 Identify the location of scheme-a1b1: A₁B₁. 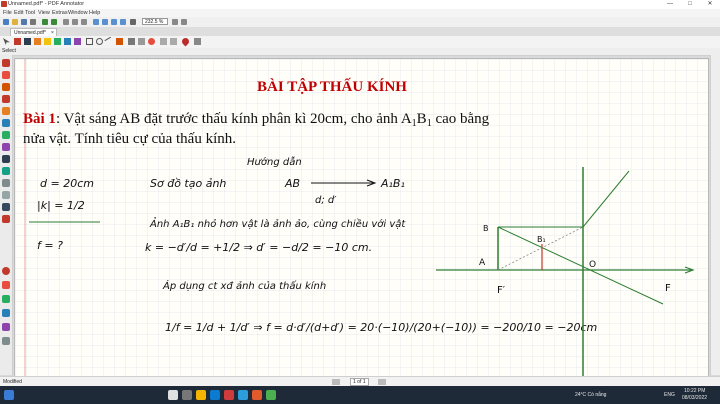
(392, 183).